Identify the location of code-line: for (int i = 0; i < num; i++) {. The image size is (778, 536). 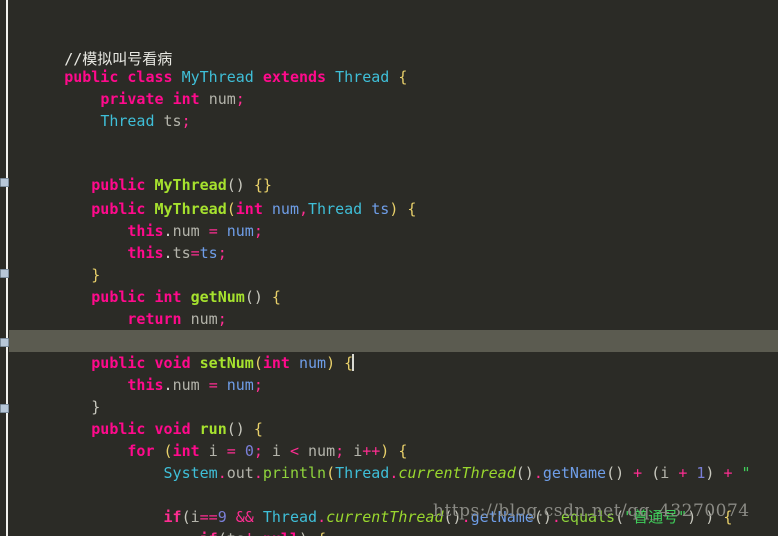
(393, 439).